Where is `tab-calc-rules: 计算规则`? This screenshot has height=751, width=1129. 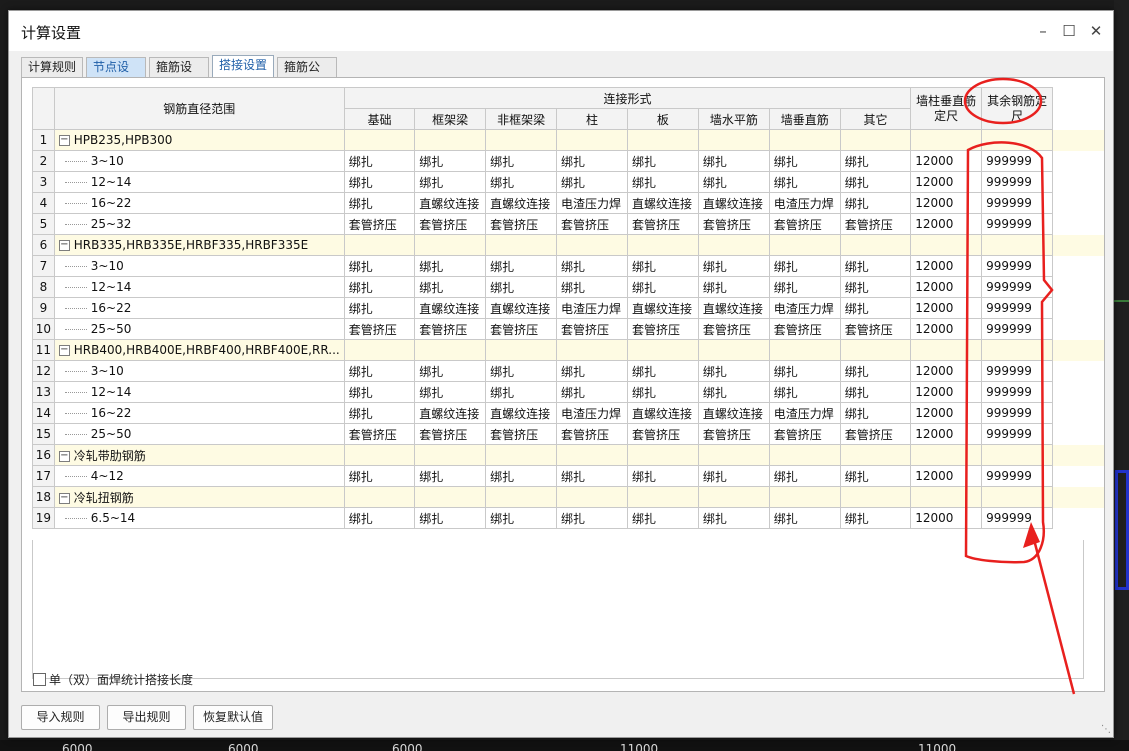 tab-calc-rules: 计算规则 is located at coordinates (52, 67).